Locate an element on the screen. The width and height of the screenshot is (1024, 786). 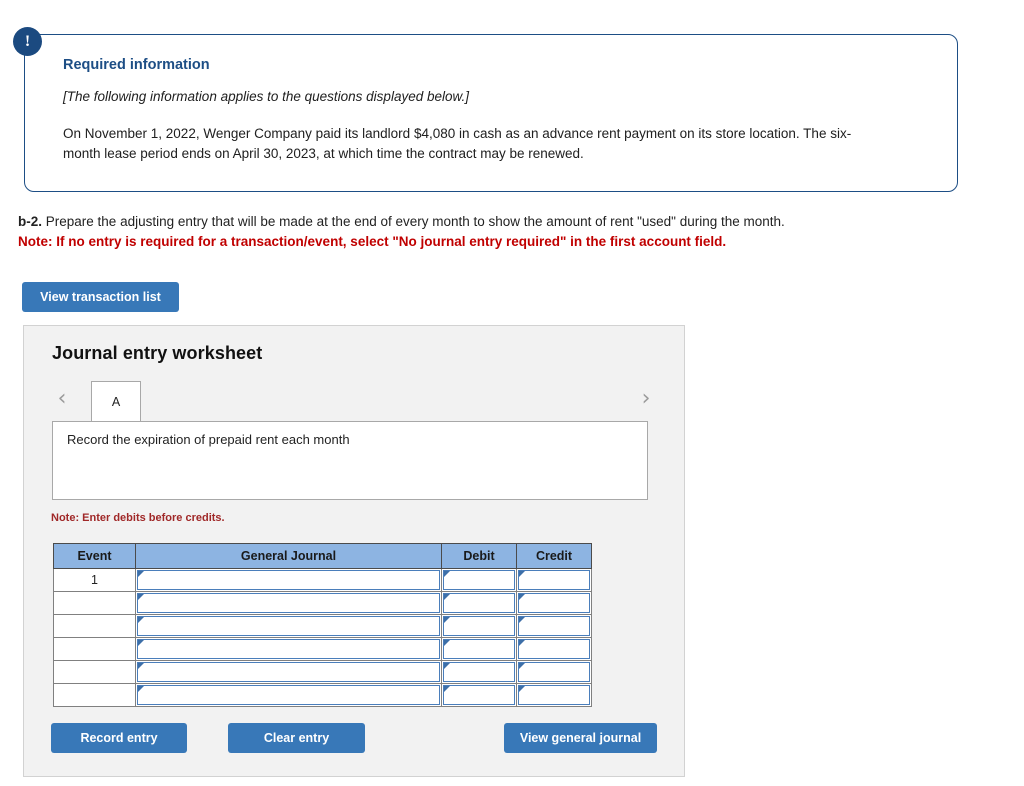
clear-entry-button: Clear entry is located at coordinates (296, 738).